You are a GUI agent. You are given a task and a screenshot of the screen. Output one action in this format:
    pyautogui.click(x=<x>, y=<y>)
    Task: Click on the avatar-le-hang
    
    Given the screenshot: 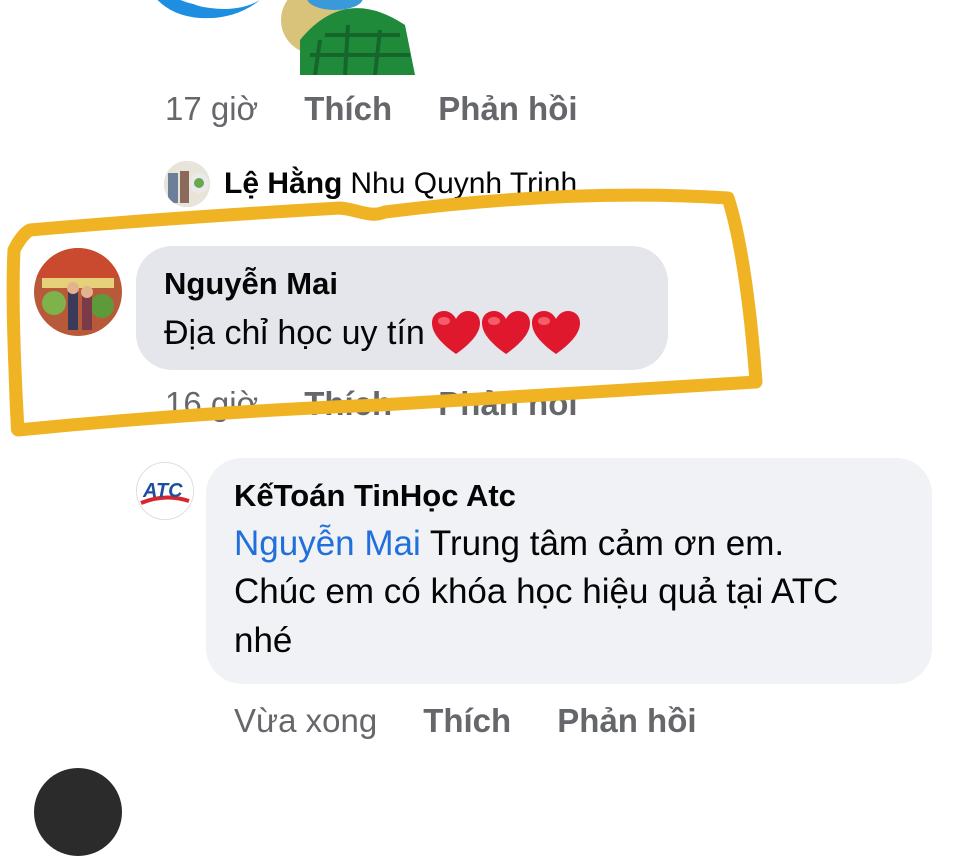 What is the action you would take?
    pyautogui.click(x=187, y=184)
    